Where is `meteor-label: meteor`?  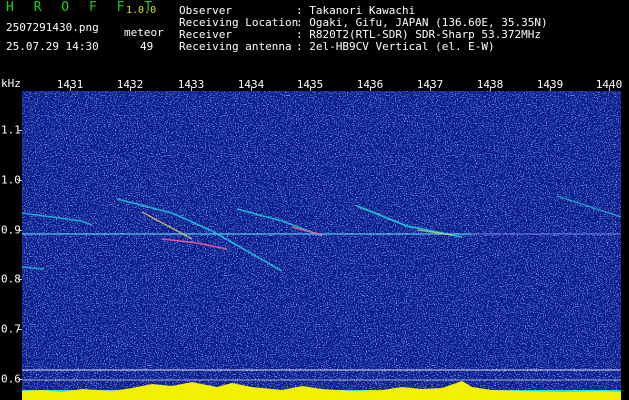 meteor-label: meteor is located at coordinates (144, 32).